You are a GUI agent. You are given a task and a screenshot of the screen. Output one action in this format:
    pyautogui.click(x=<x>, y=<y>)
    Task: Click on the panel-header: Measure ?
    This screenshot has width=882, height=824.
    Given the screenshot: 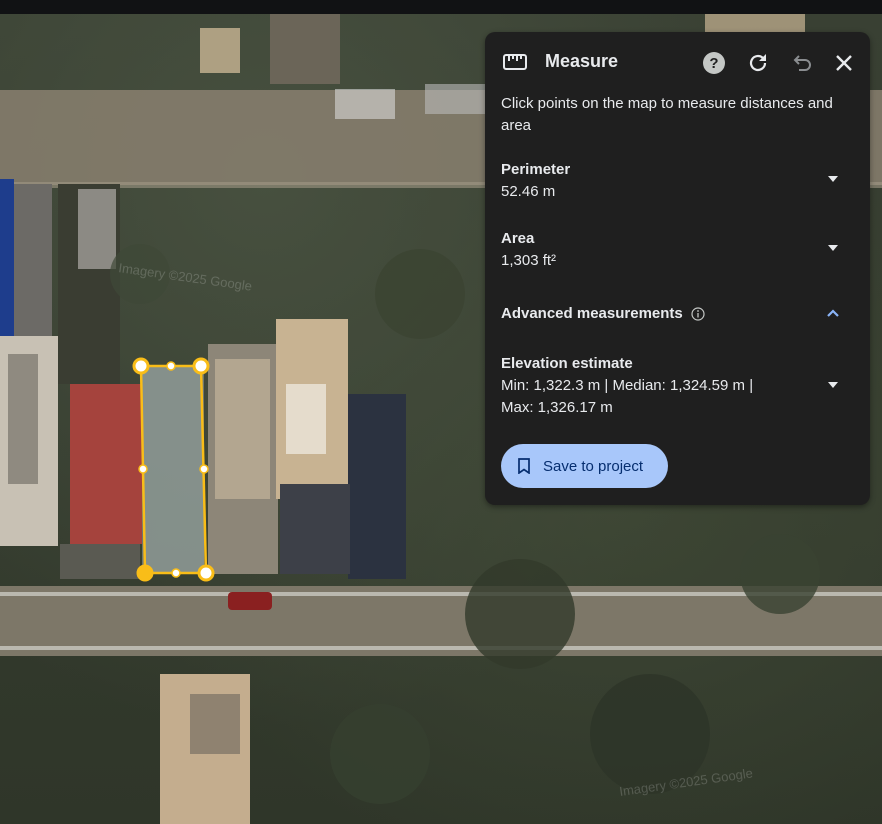 What is the action you would take?
    pyautogui.click(x=677, y=62)
    